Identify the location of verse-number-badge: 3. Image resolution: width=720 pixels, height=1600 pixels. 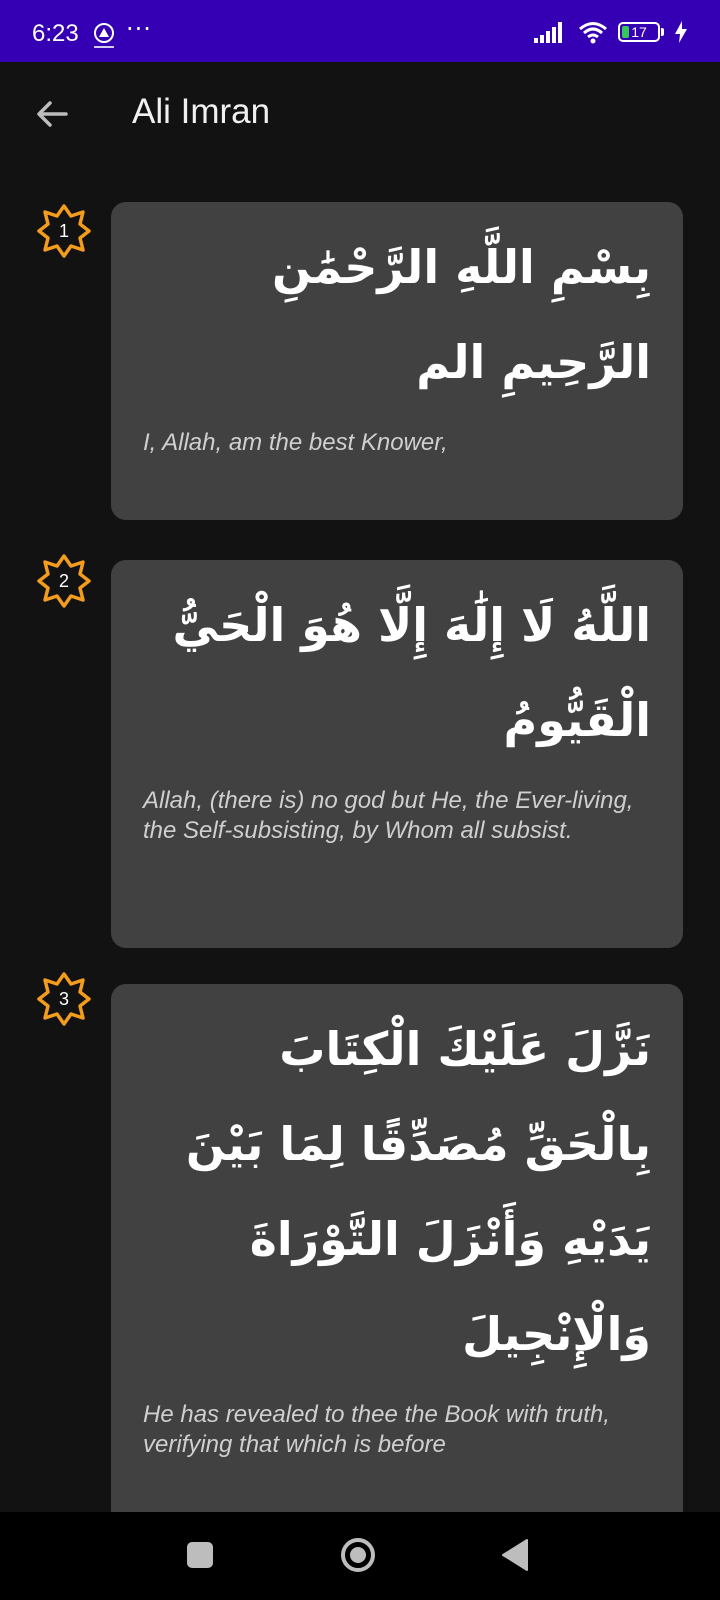
(64, 999).